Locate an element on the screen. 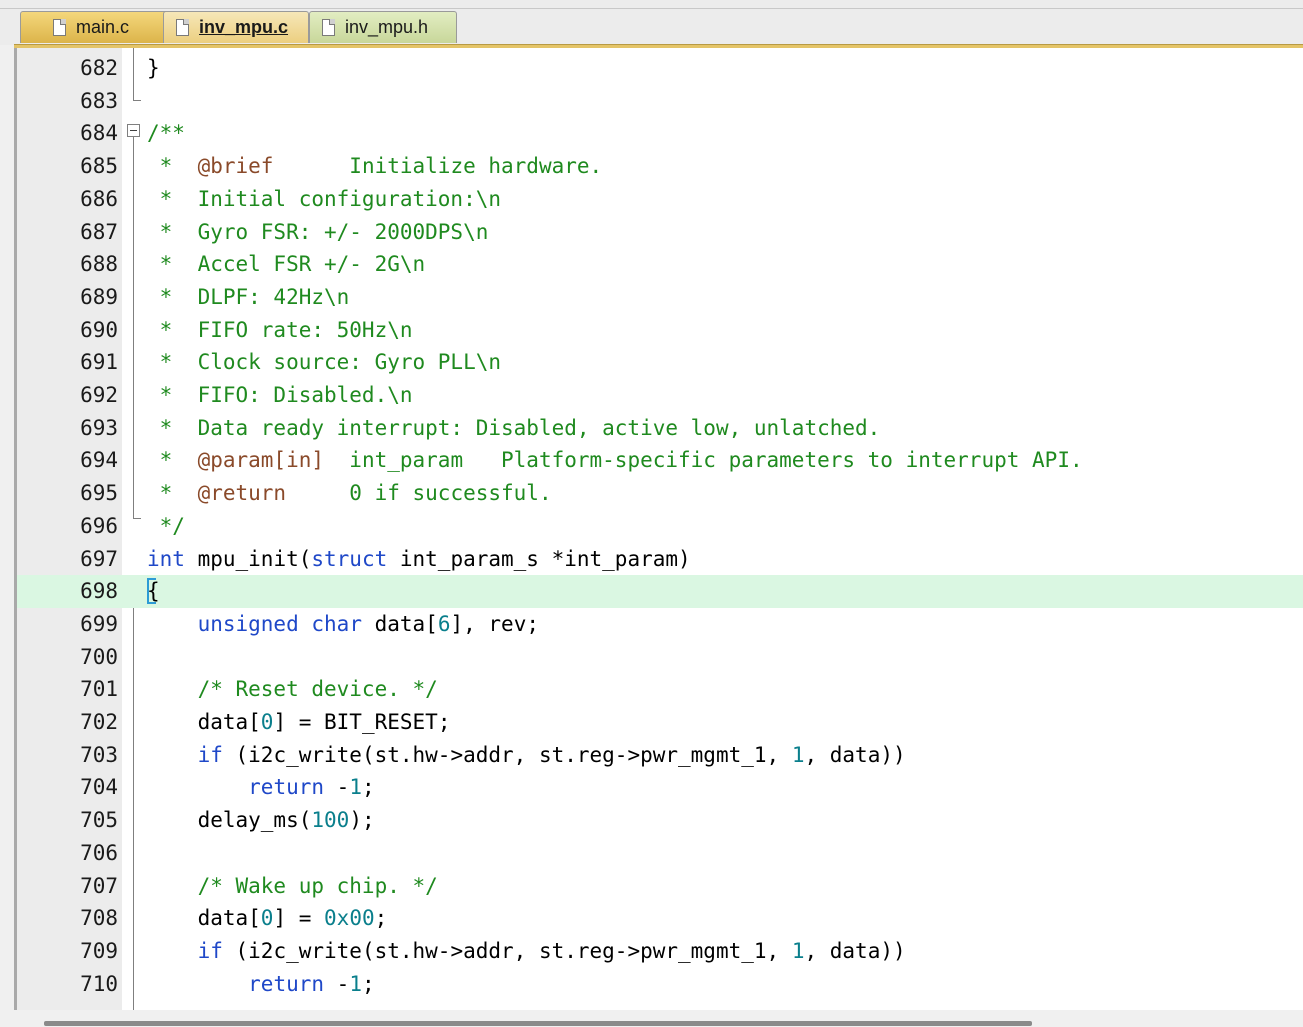  line-number: 693 is located at coordinates (99, 427).